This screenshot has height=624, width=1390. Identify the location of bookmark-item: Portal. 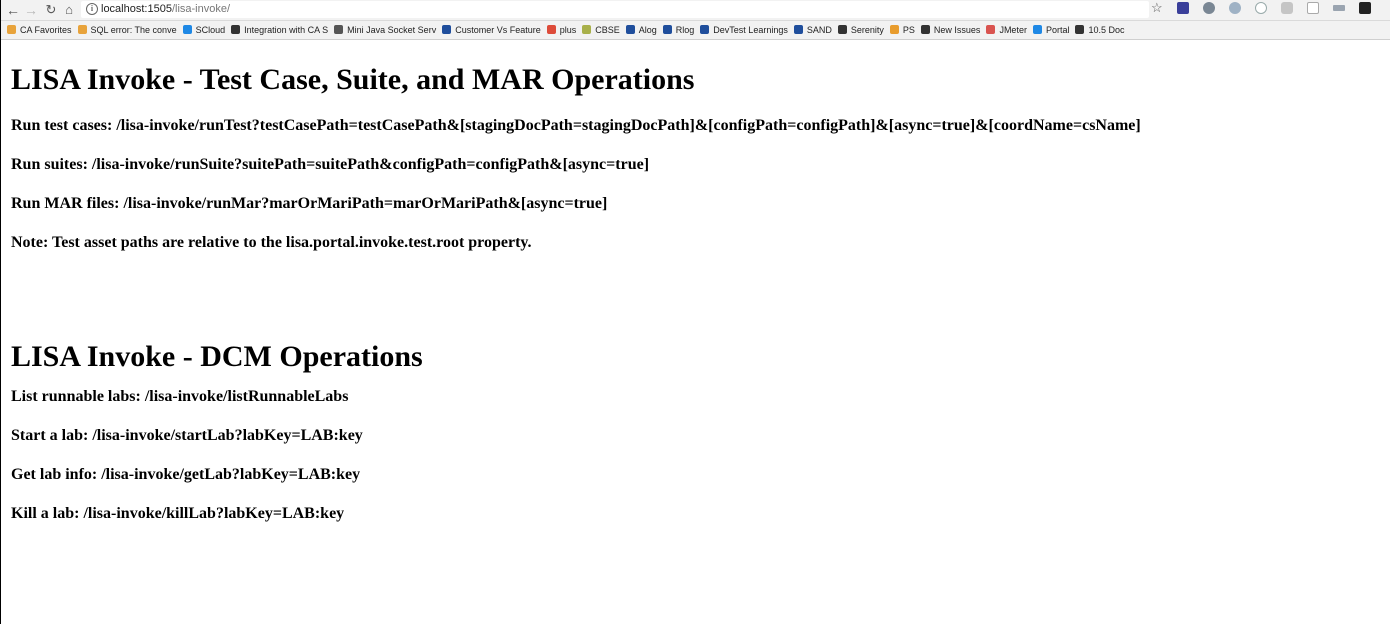
(1051, 30).